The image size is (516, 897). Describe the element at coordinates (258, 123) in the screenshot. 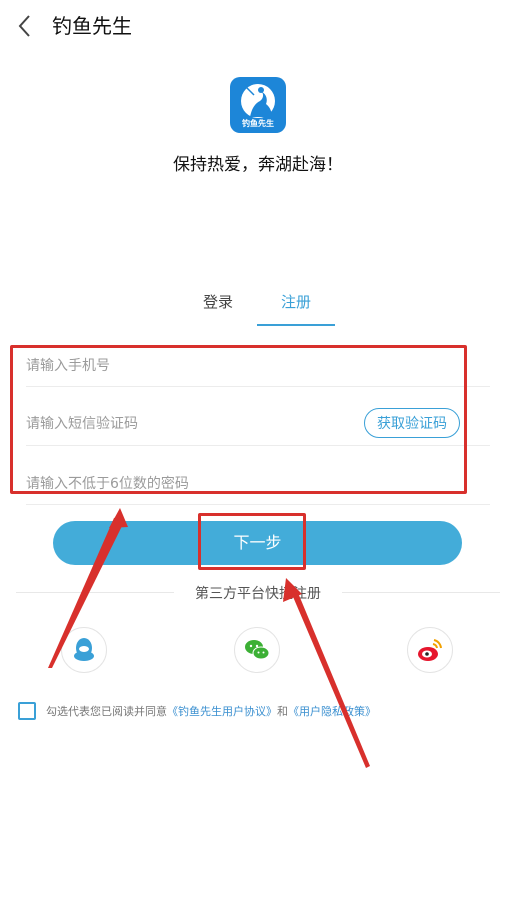

I see `logo-text: 钓鱼先生` at that location.